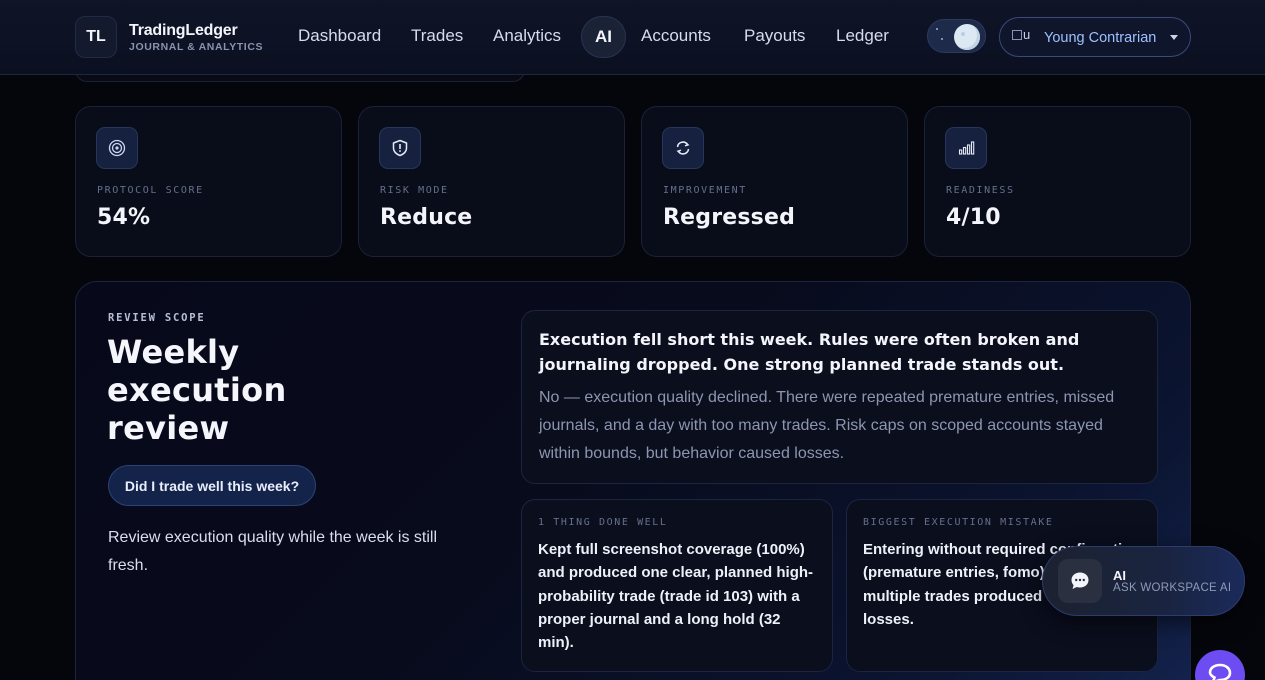 The image size is (1265, 680). Describe the element at coordinates (1143, 581) in the screenshot. I see `ask-workspace-ai-button: AI ASK WORKSPACE AI` at that location.